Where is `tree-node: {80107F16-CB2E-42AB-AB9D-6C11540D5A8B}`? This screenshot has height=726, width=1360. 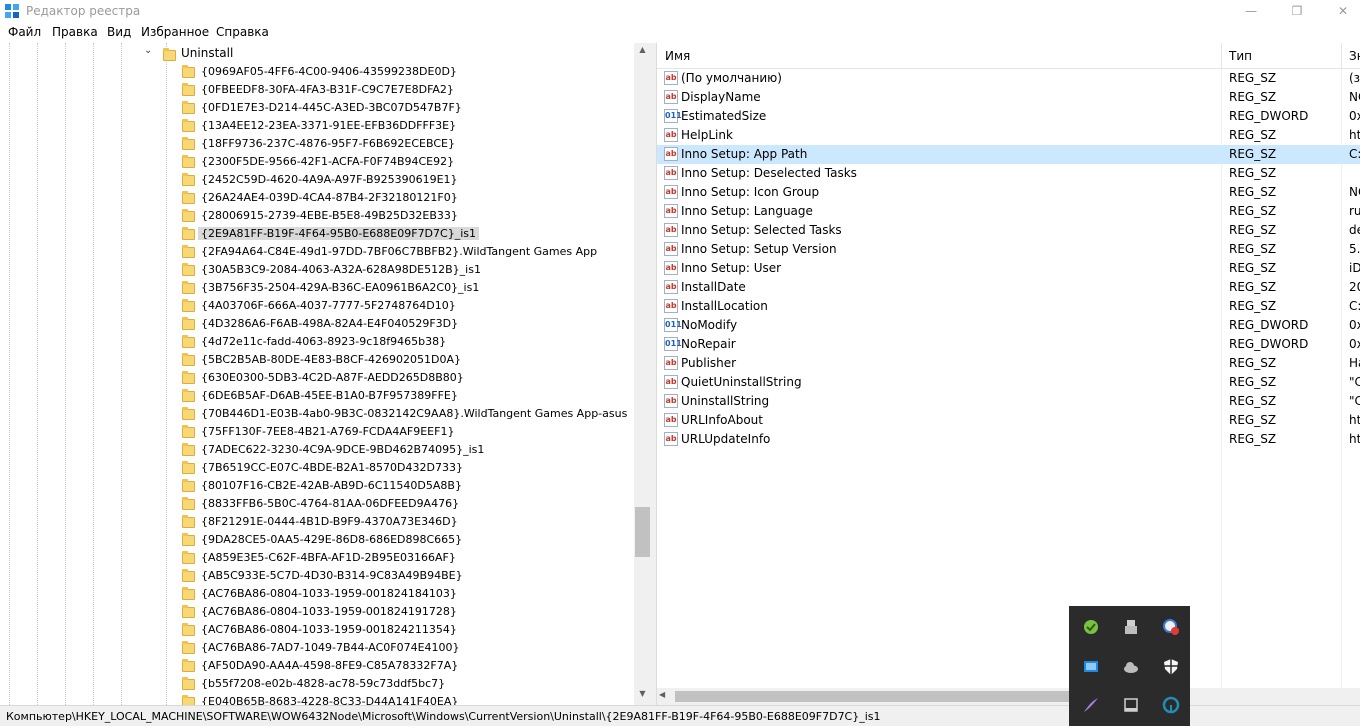
tree-node: {80107F16-CB2E-42AB-AB9D-6C11540D5A8B} is located at coordinates (395, 486).